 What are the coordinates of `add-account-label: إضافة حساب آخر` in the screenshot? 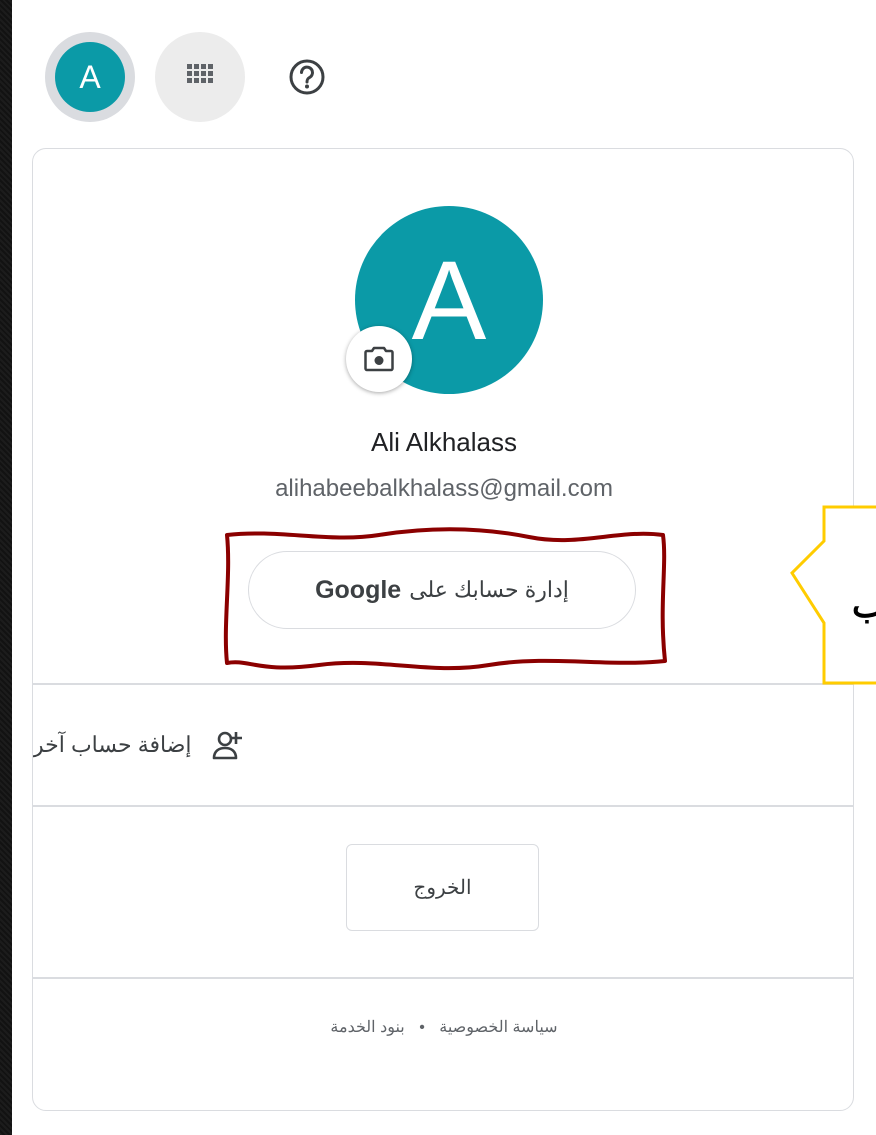 It's located at (112, 744).